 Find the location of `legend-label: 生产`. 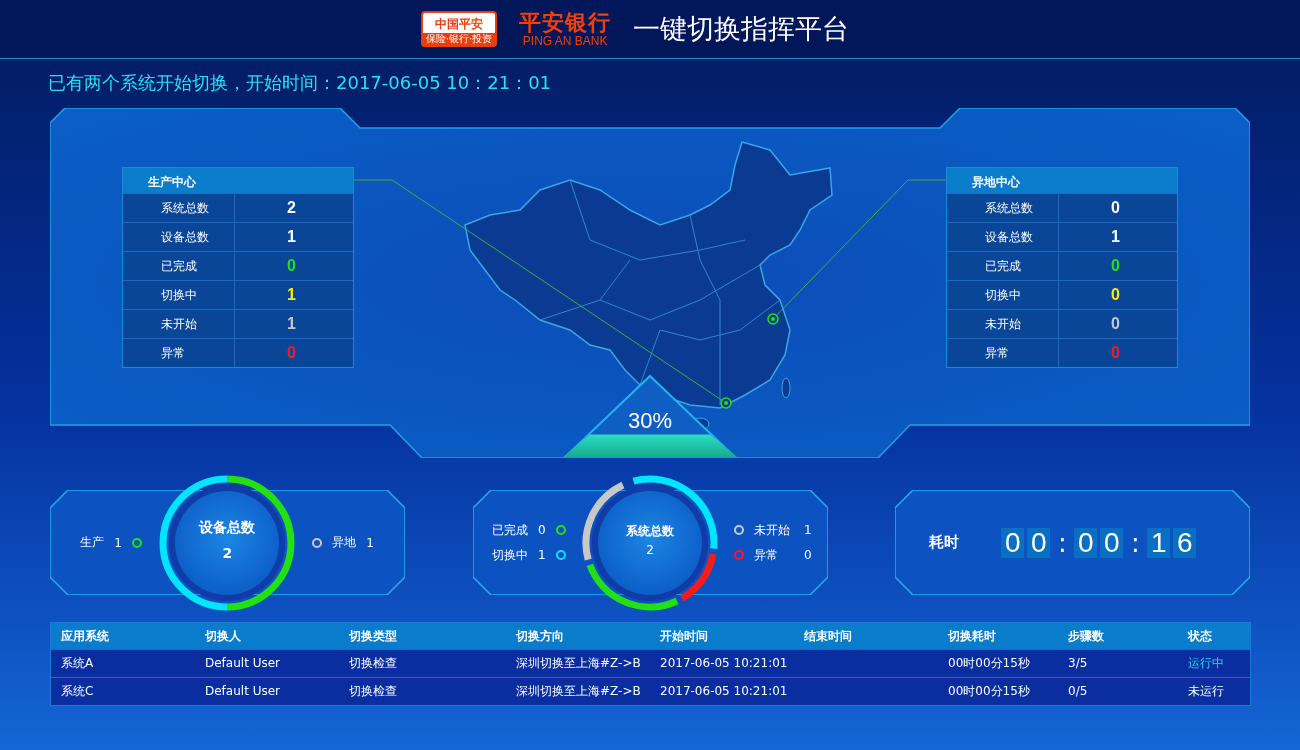

legend-label: 生产 is located at coordinates (92, 542).